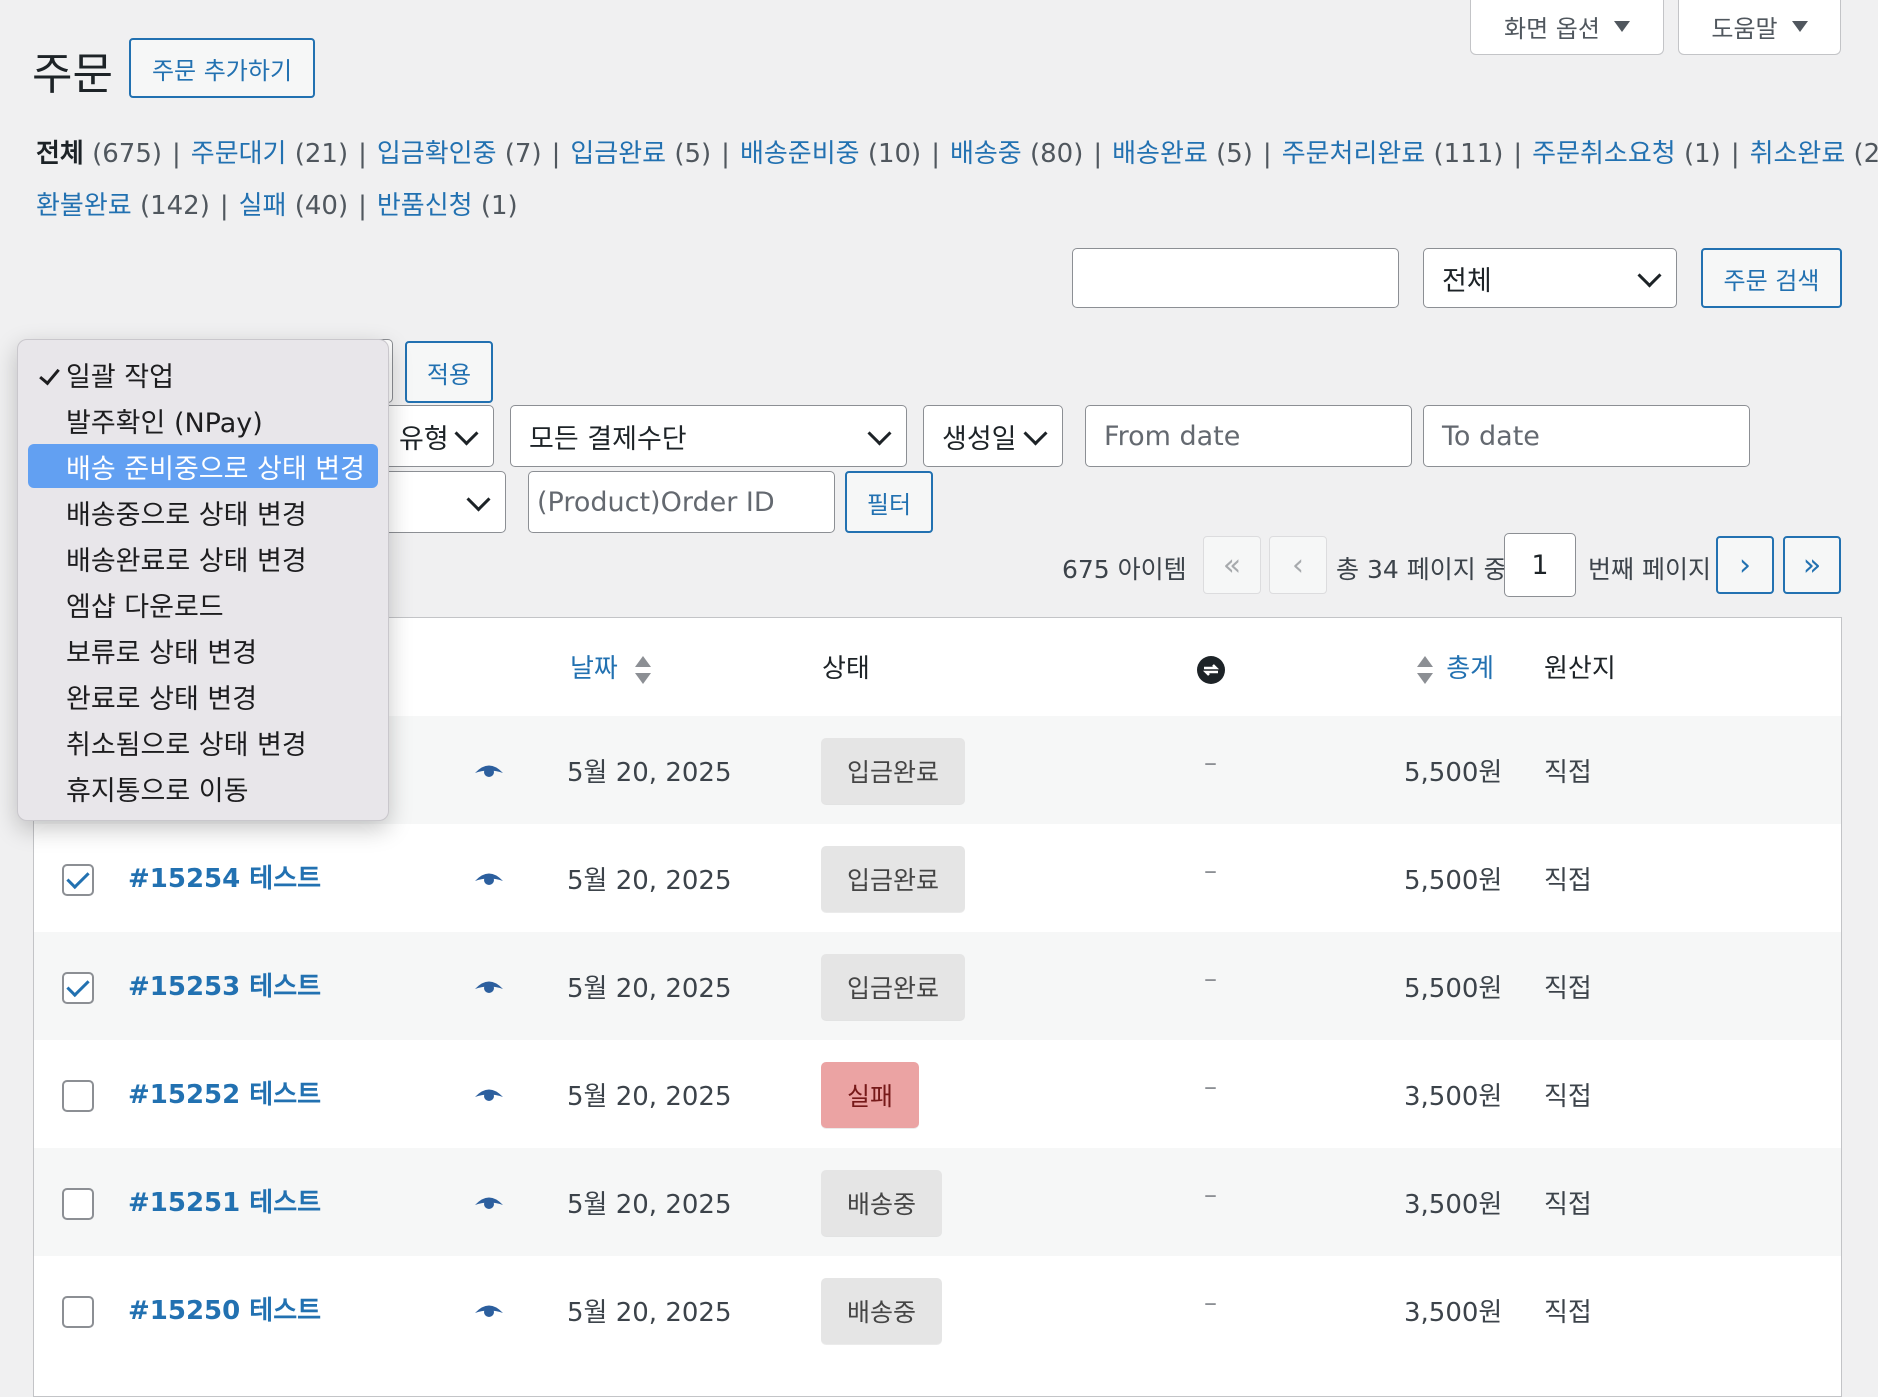  What do you see at coordinates (224, 1200) in the screenshot?
I see `order-link: #15251 테스트` at bounding box center [224, 1200].